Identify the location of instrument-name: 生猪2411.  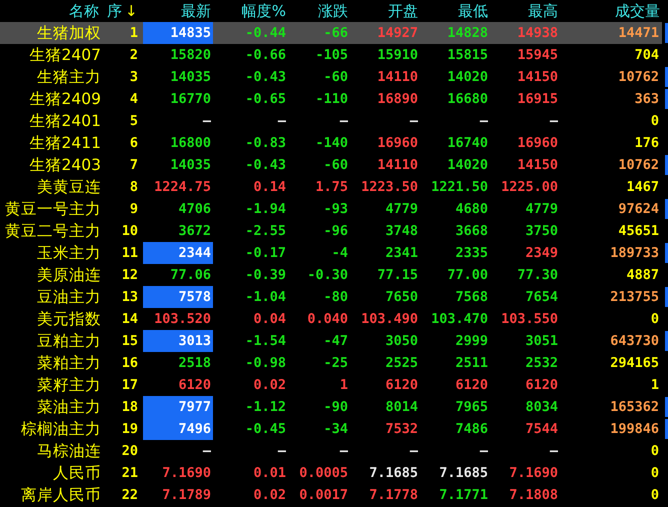
(64, 143).